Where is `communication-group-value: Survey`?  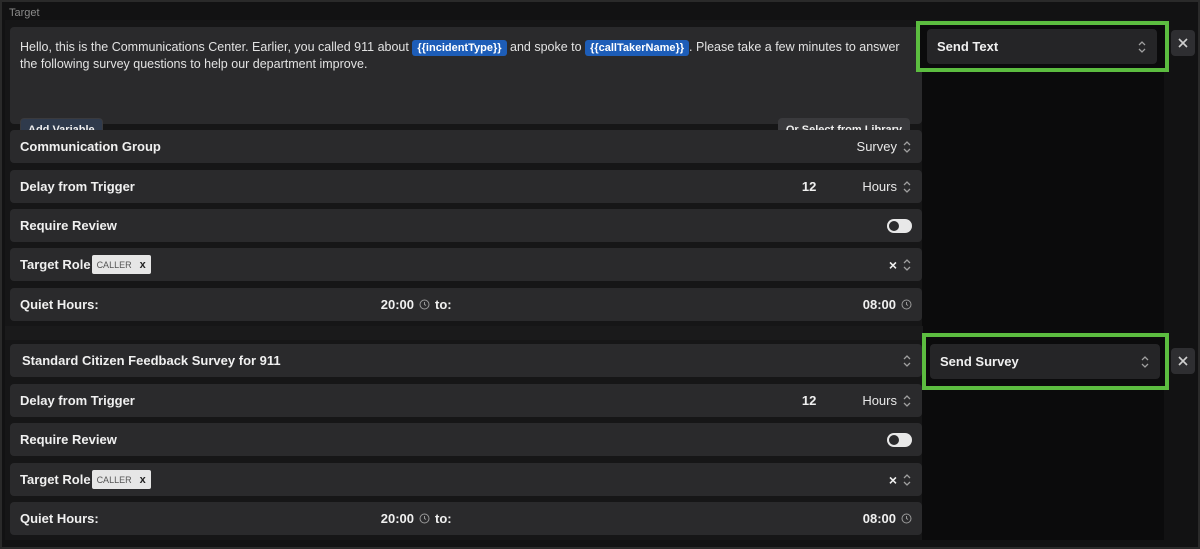 communication-group-value: Survey is located at coordinates (876, 146).